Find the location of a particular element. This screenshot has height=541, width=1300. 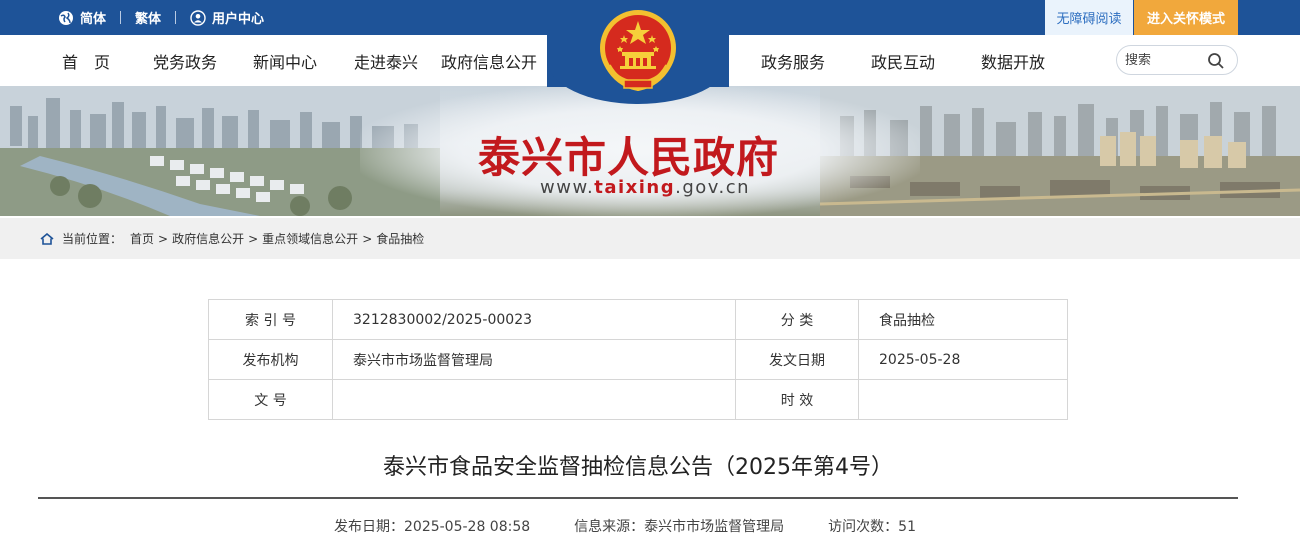

search-box is located at coordinates (1177, 60).